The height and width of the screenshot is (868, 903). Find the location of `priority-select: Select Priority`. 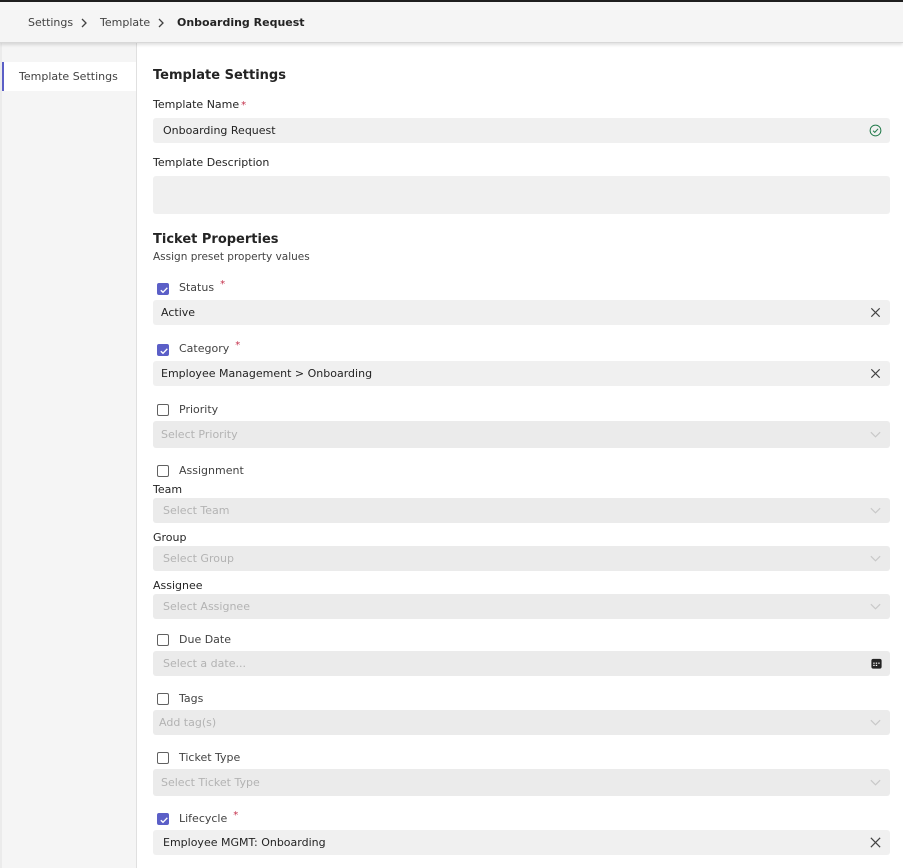

priority-select: Select Priority is located at coordinates (521, 434).